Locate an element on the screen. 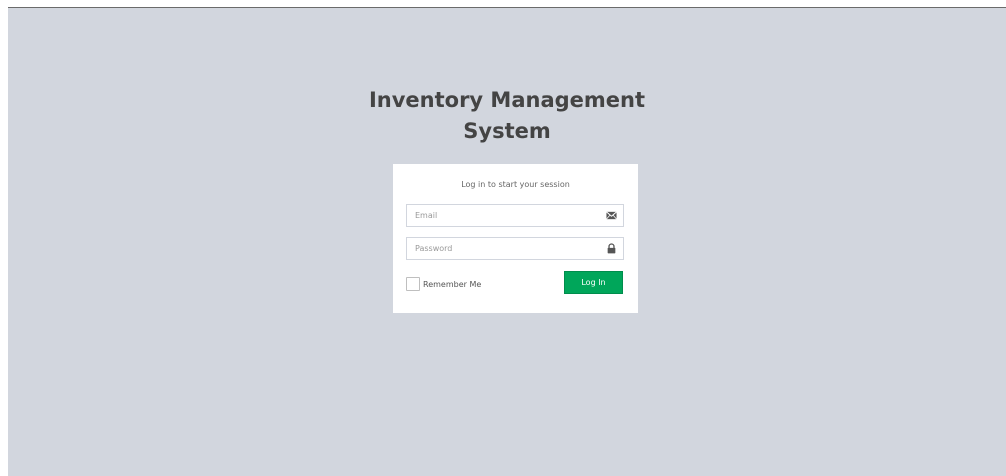 The image size is (1006, 476). email-field-group is located at coordinates (515, 215).